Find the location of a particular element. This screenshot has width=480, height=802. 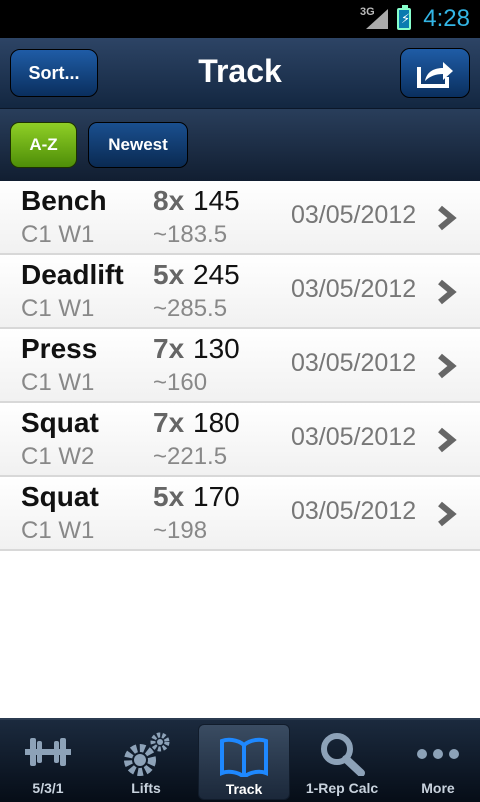

weight: 245 is located at coordinates (216, 274).